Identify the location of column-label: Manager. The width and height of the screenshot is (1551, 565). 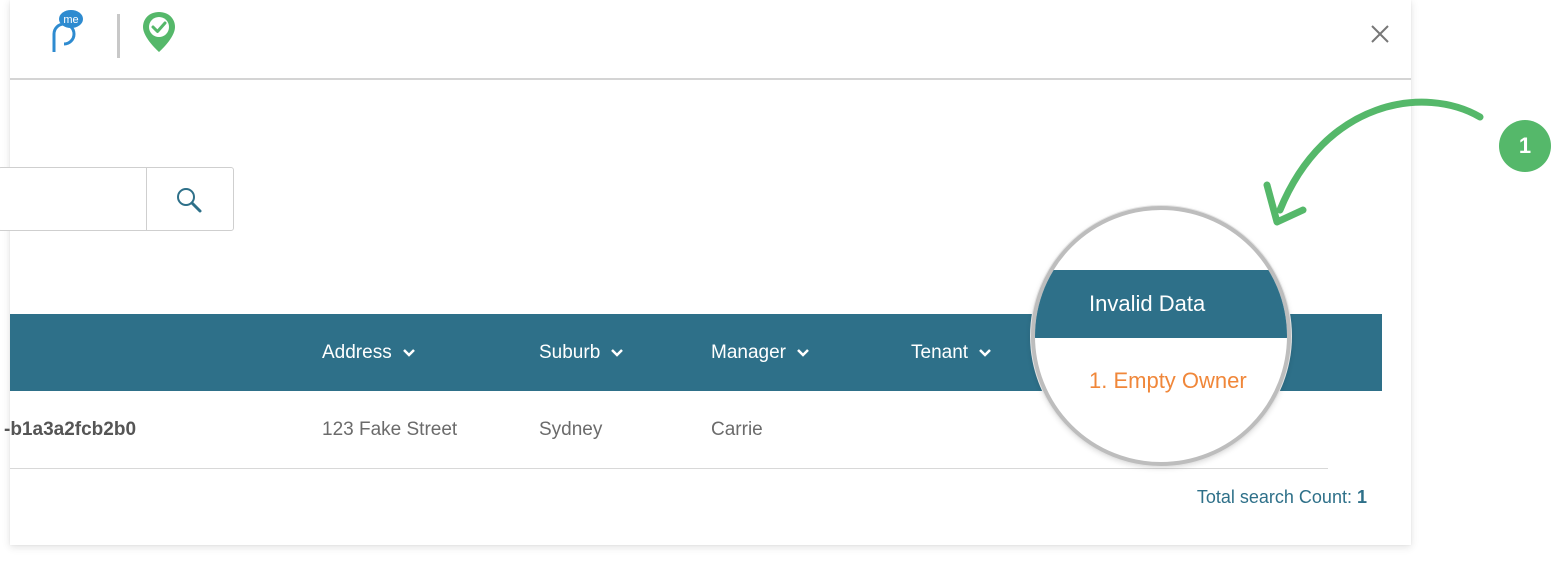
(748, 352).